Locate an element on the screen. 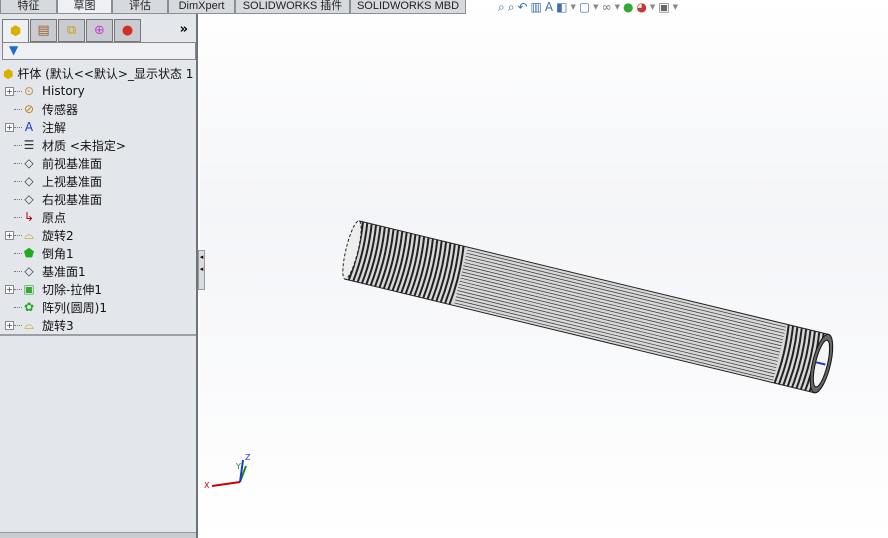 The image size is (888, 538). tree-item-label: 旋转3 is located at coordinates (58, 325).